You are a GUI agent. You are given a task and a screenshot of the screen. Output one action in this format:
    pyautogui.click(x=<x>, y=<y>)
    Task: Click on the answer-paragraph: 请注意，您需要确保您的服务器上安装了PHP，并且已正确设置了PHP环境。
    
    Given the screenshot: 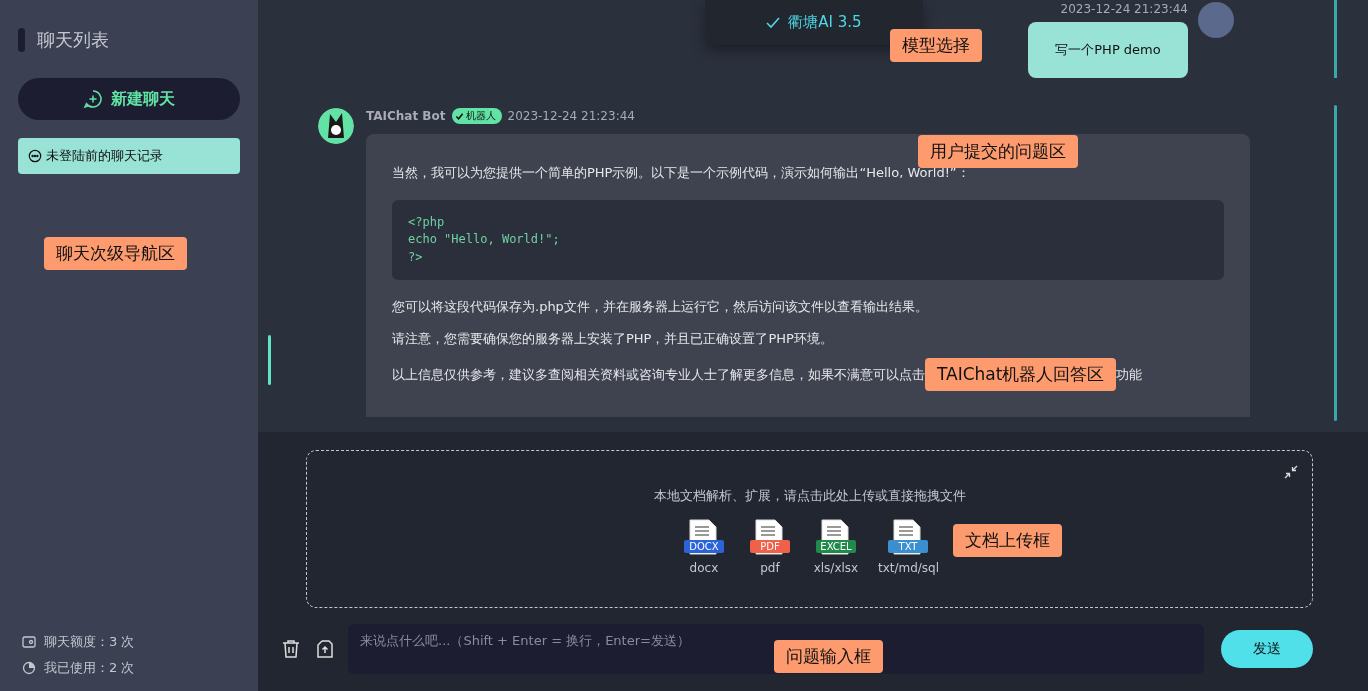 What is the action you would take?
    pyautogui.click(x=613, y=339)
    